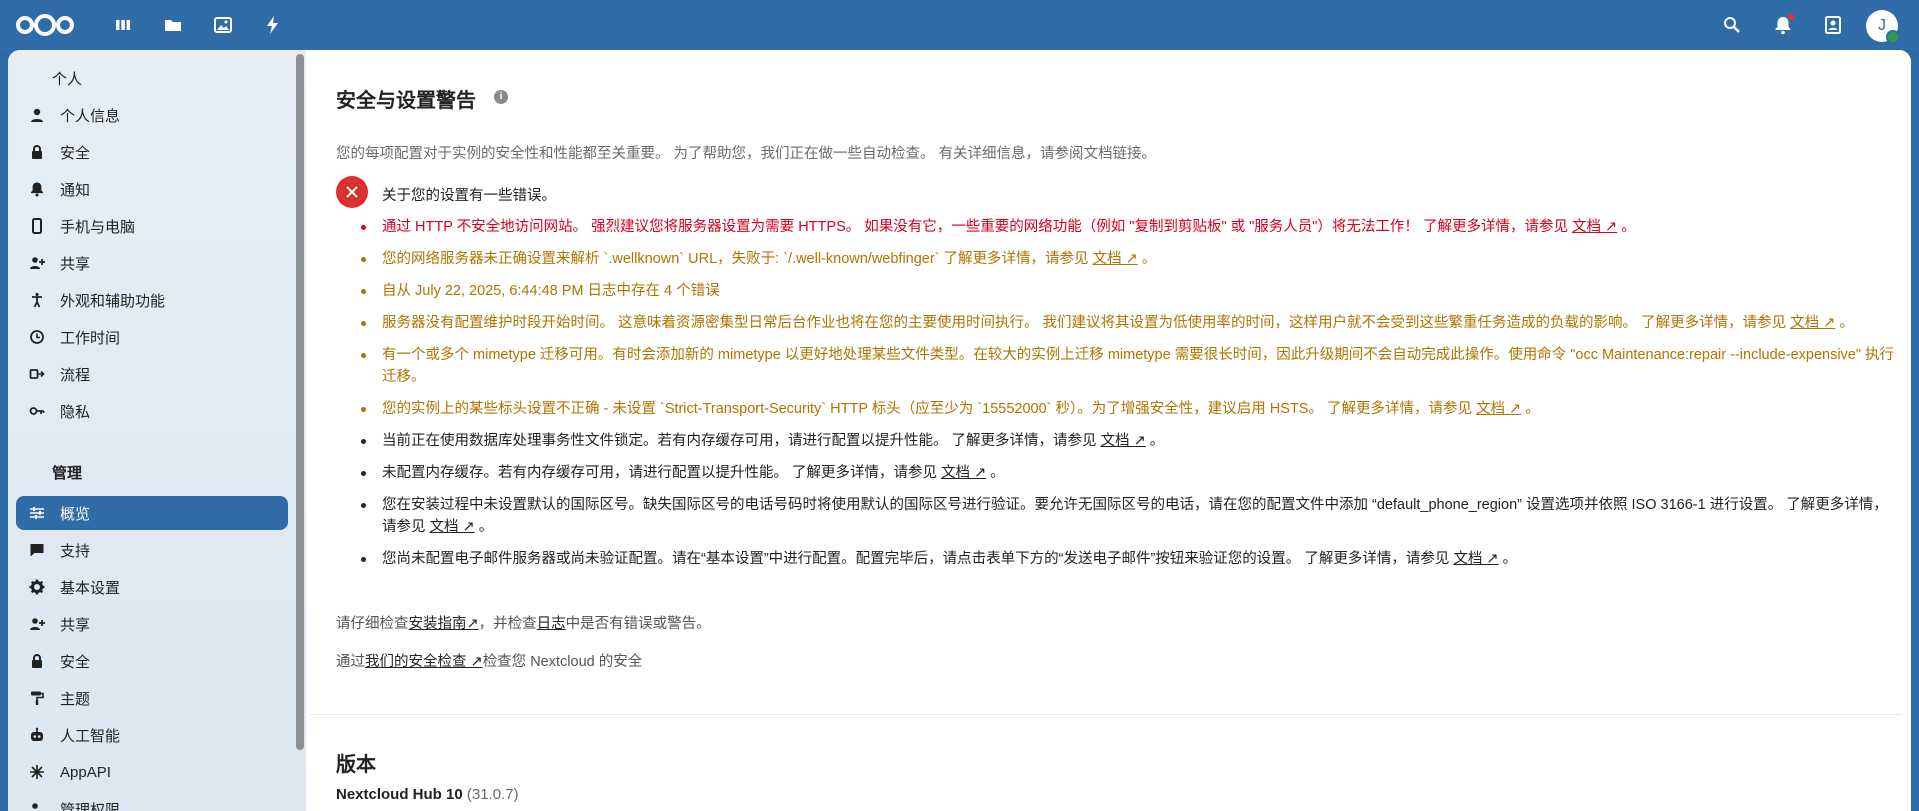 The image size is (1919, 811). I want to click on sidebar-item-flow: 流程, so click(152, 374).